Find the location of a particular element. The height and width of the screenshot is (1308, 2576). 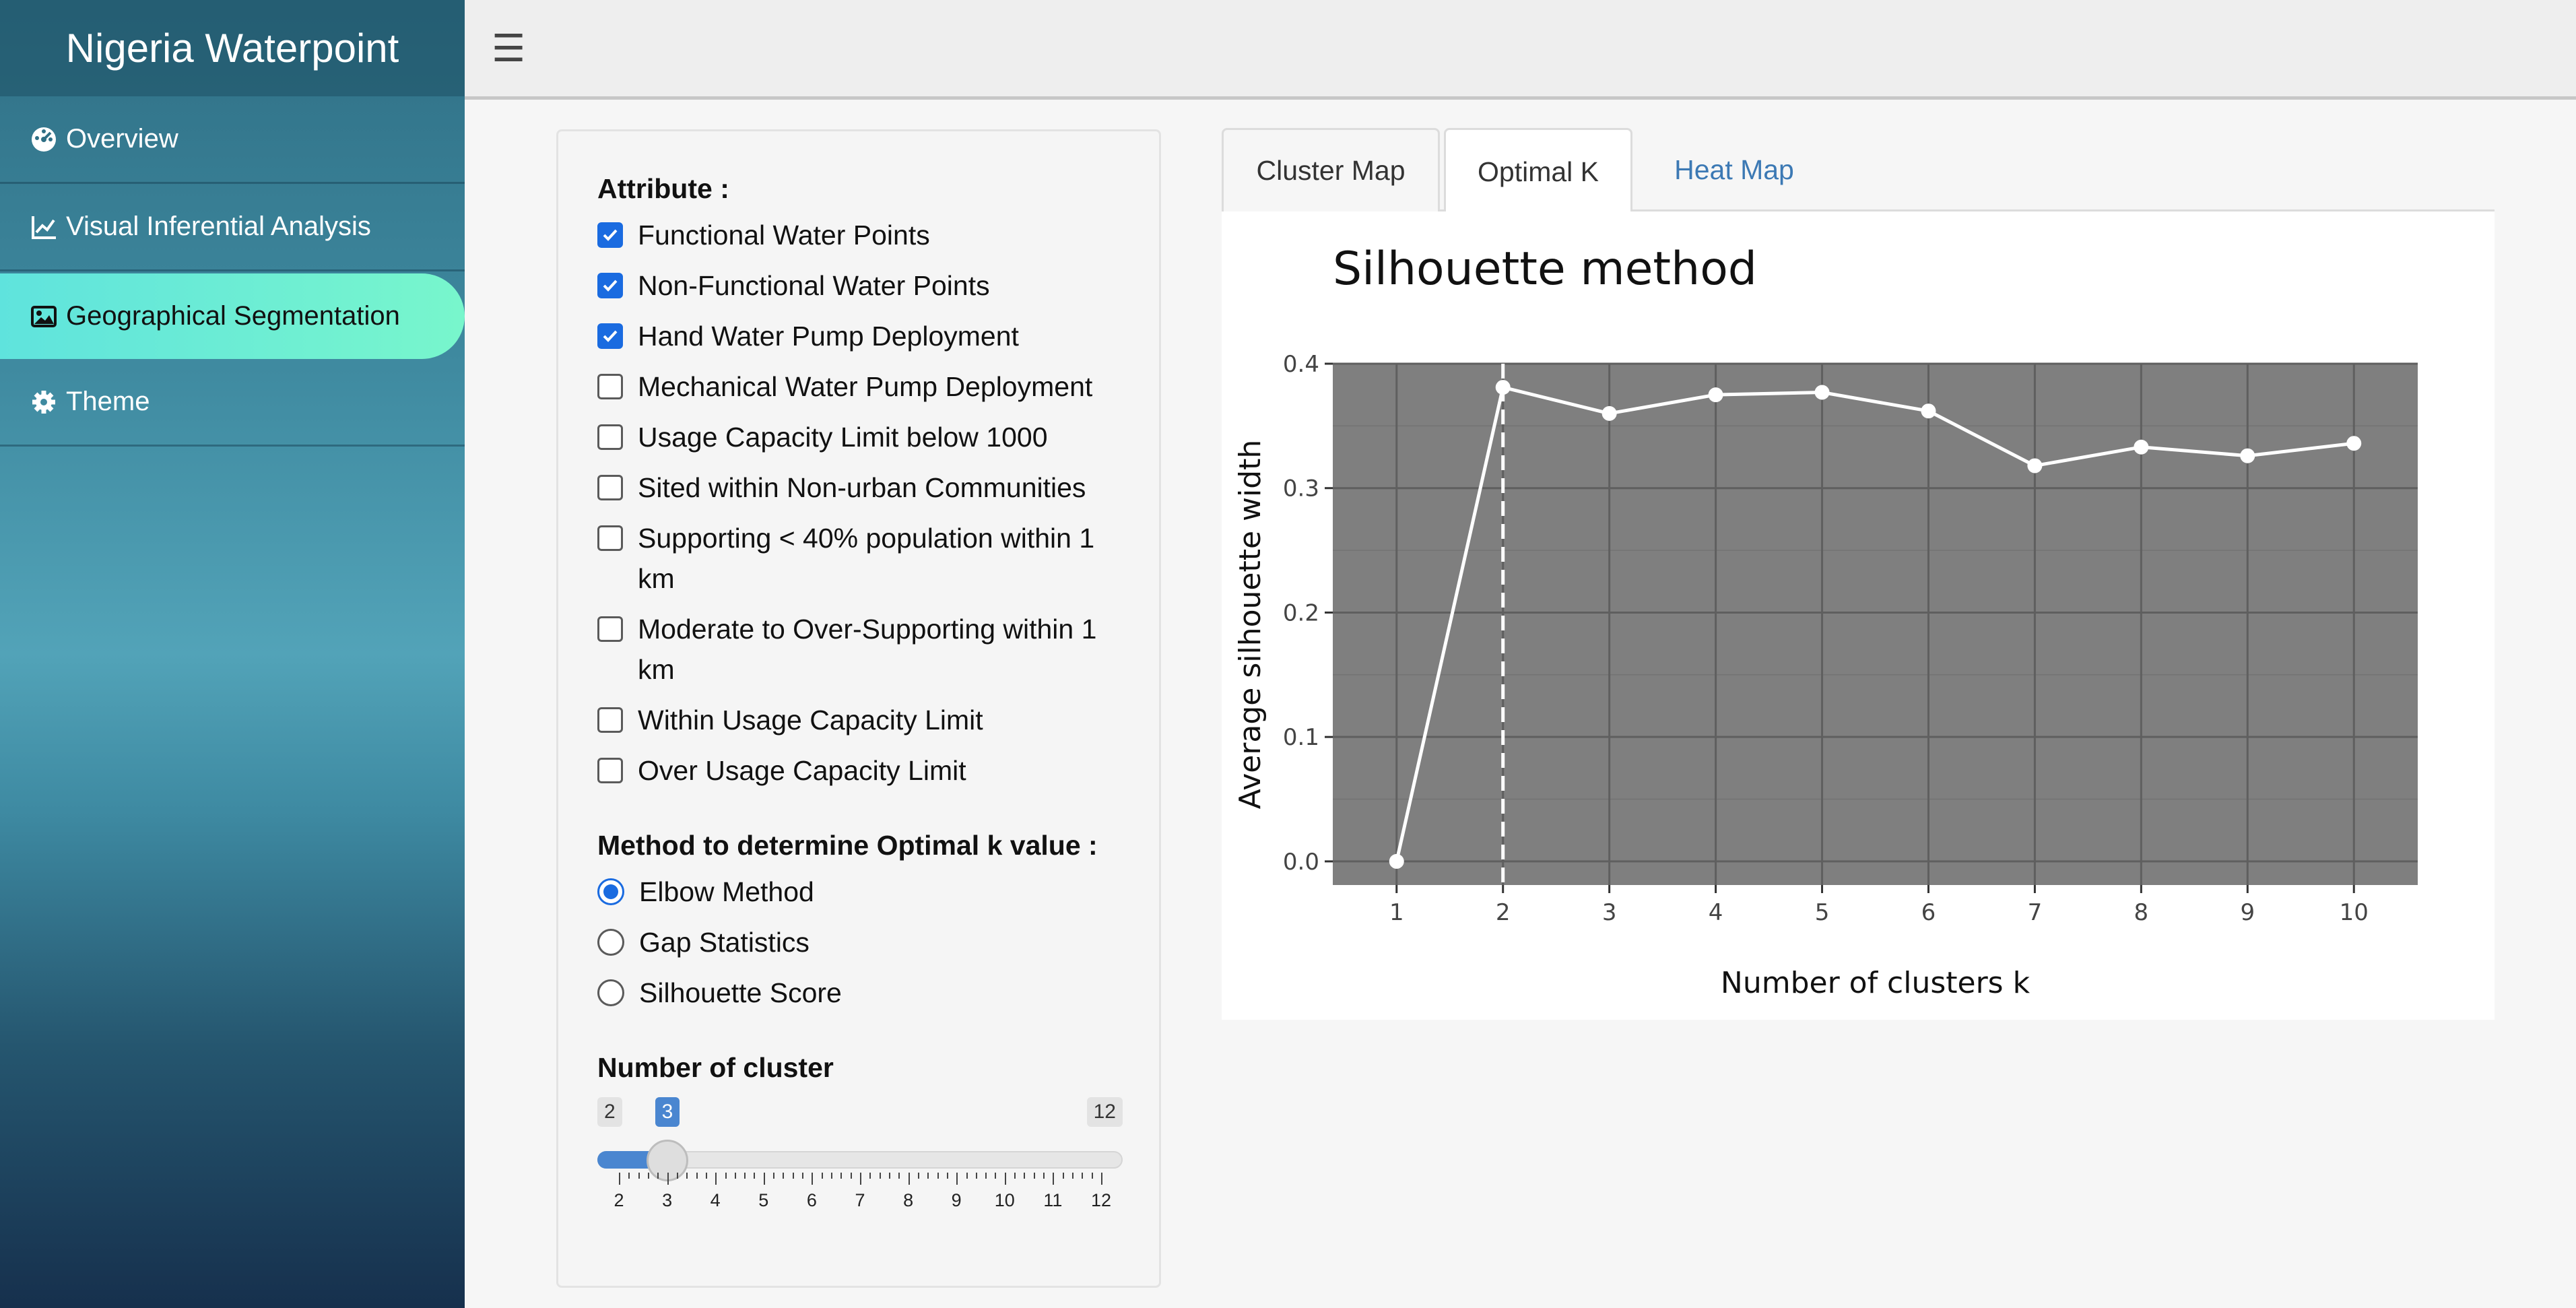

method-option-label: Elbow Method is located at coordinates (726, 892).